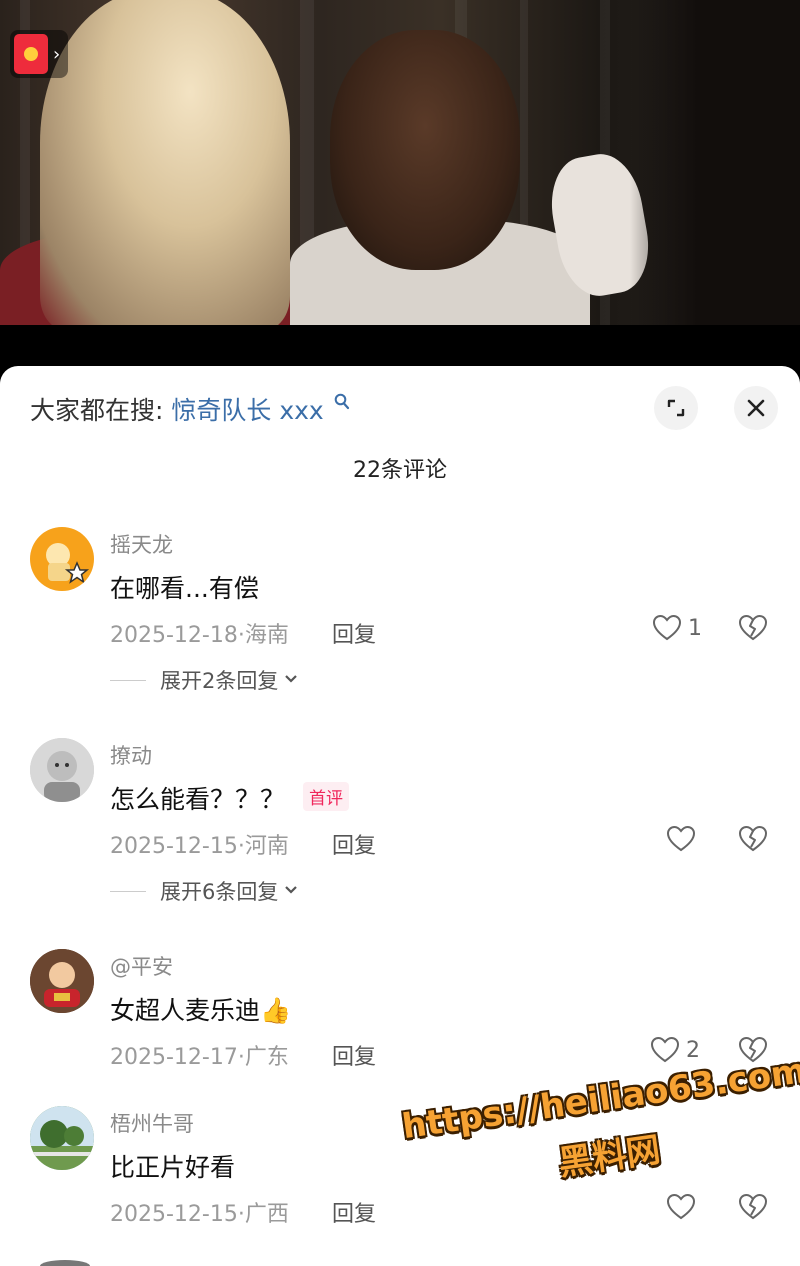  What do you see at coordinates (199, 635) in the screenshot?
I see `comment-date-location: 2025-12-18·海南` at bounding box center [199, 635].